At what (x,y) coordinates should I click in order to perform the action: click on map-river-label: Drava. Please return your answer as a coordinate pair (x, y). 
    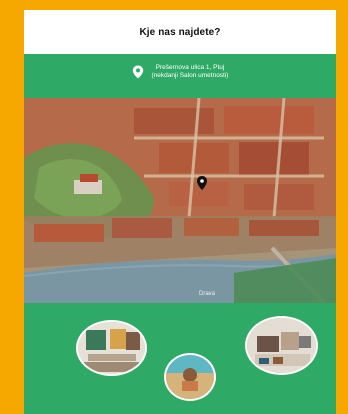
    Looking at the image, I should click on (207, 294).